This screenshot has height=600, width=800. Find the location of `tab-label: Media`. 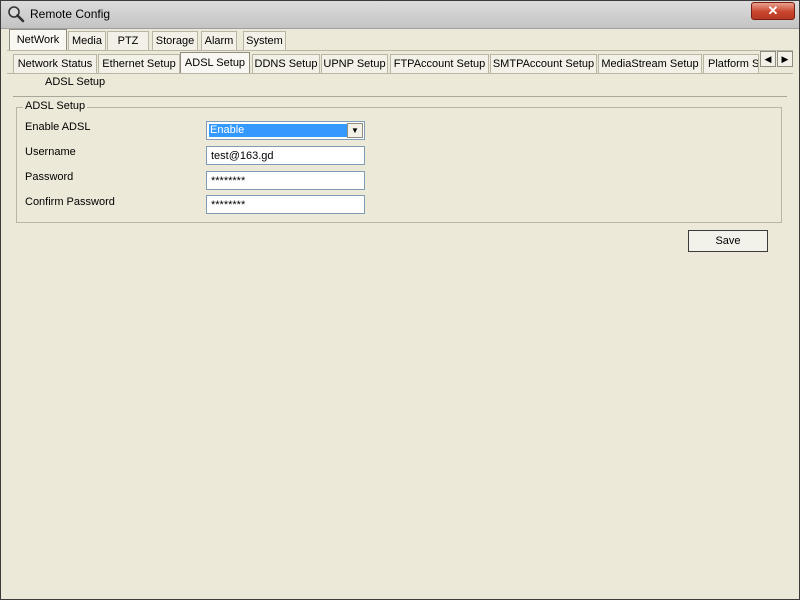

tab-label: Media is located at coordinates (87, 41).